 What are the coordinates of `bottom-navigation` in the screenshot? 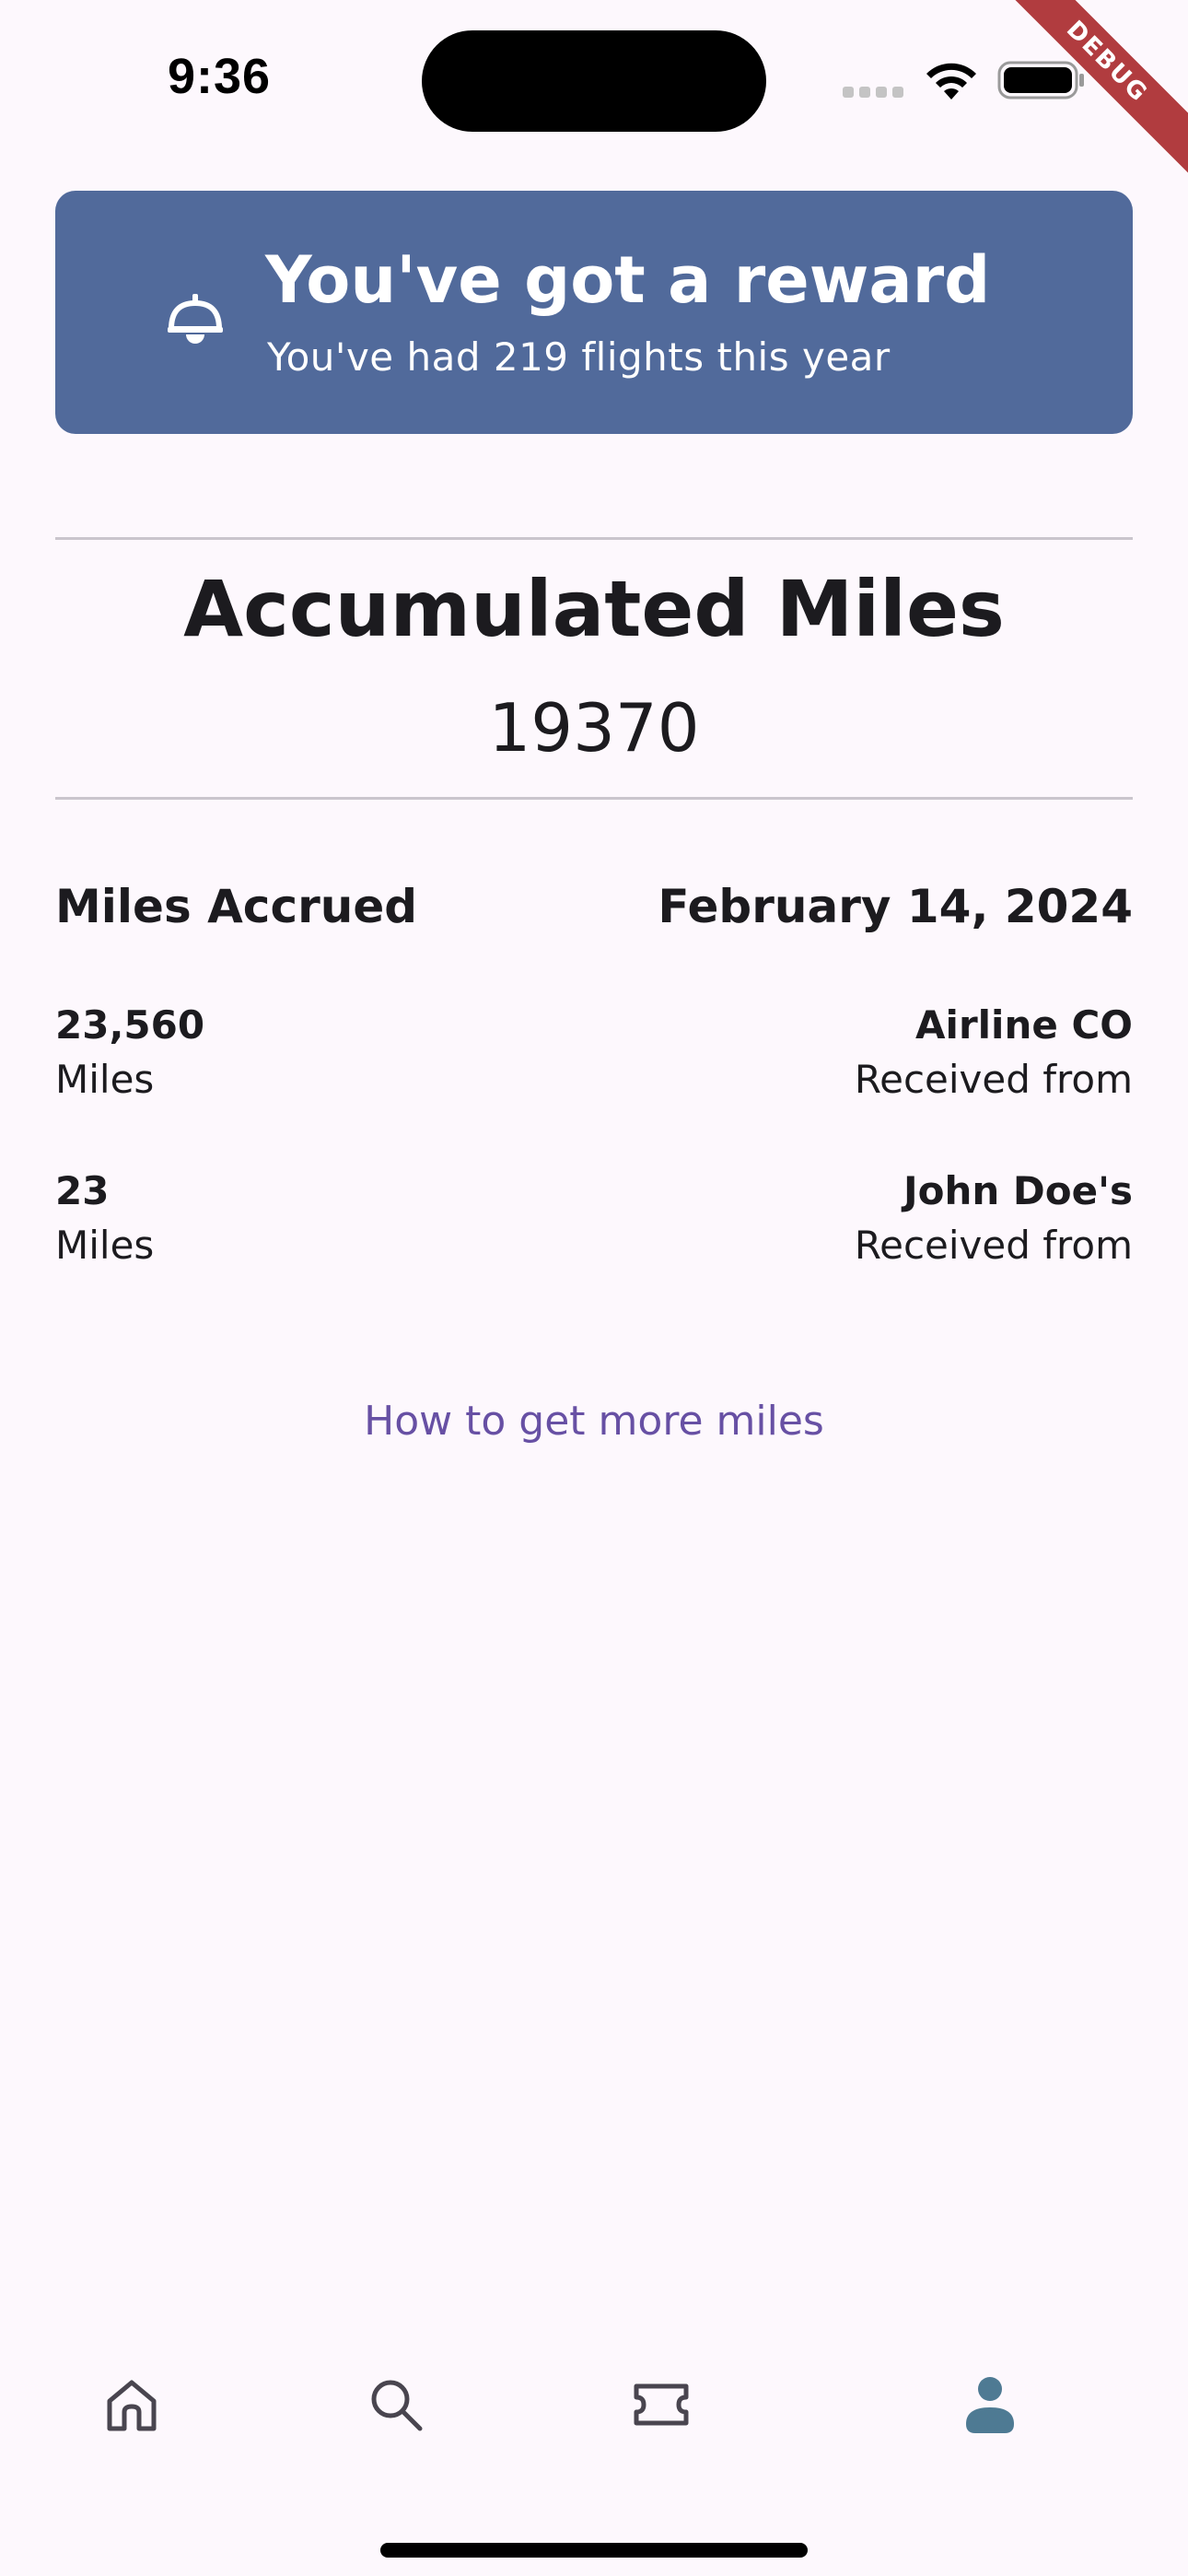 It's located at (594, 2395).